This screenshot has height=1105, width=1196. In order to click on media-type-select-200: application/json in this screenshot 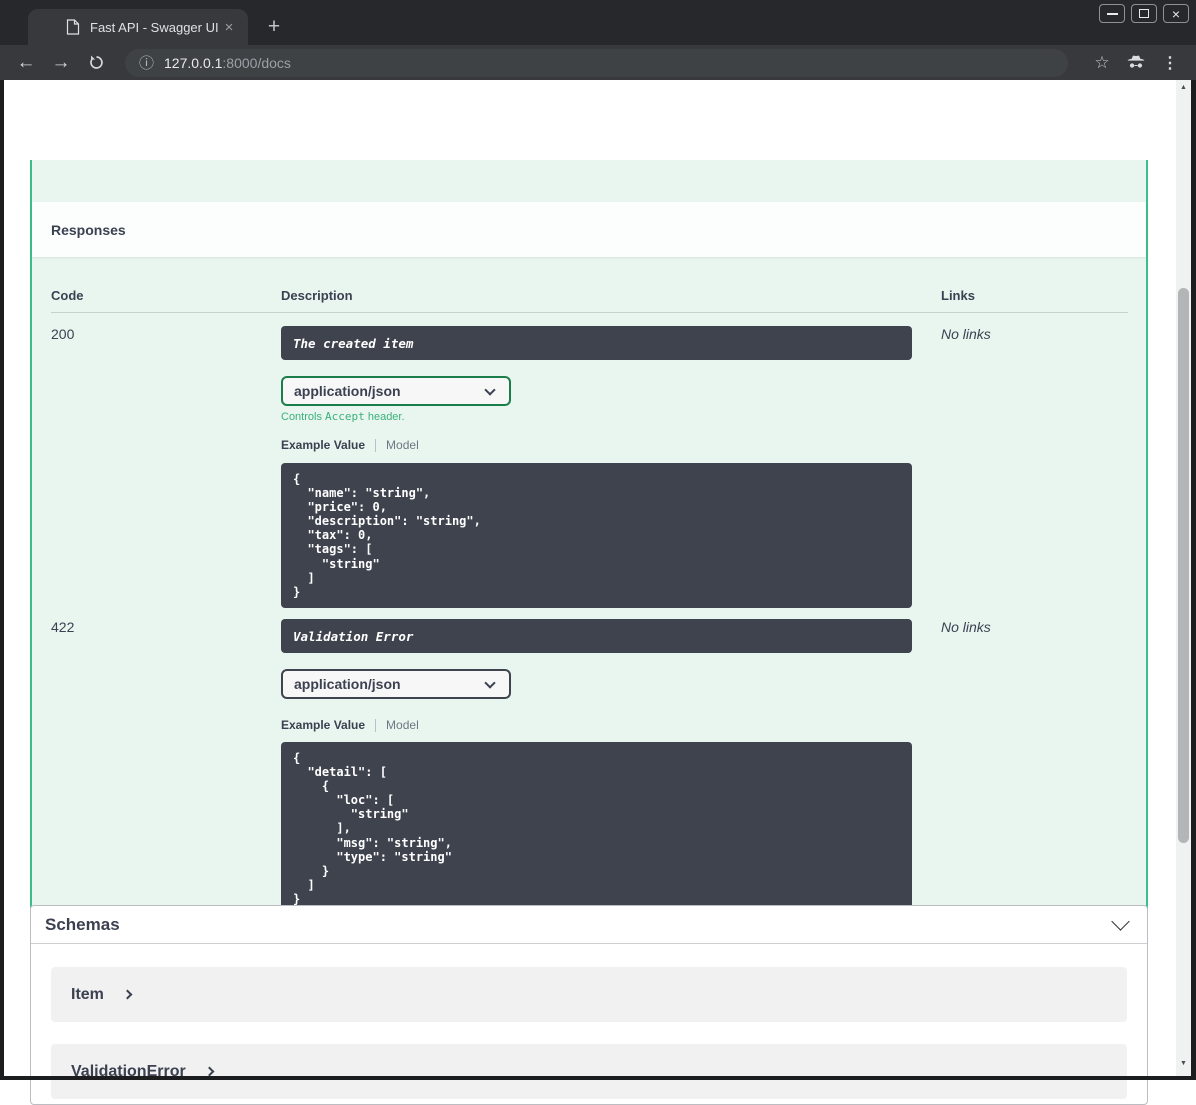, I will do `click(396, 391)`.